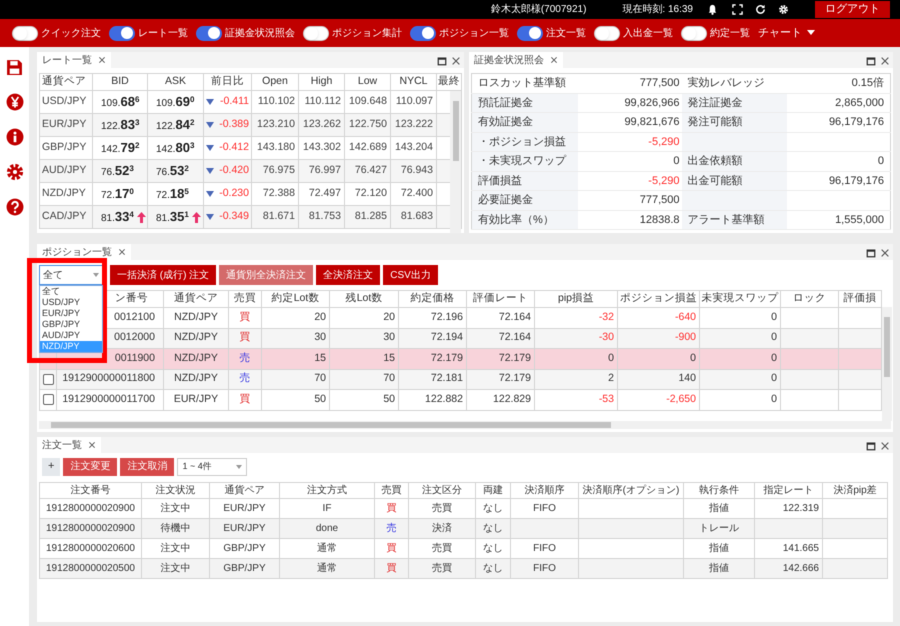 The height and width of the screenshot is (626, 900). What do you see at coordinates (660, 220) in the screenshot?
I see `field-value: 12838.8` at bounding box center [660, 220].